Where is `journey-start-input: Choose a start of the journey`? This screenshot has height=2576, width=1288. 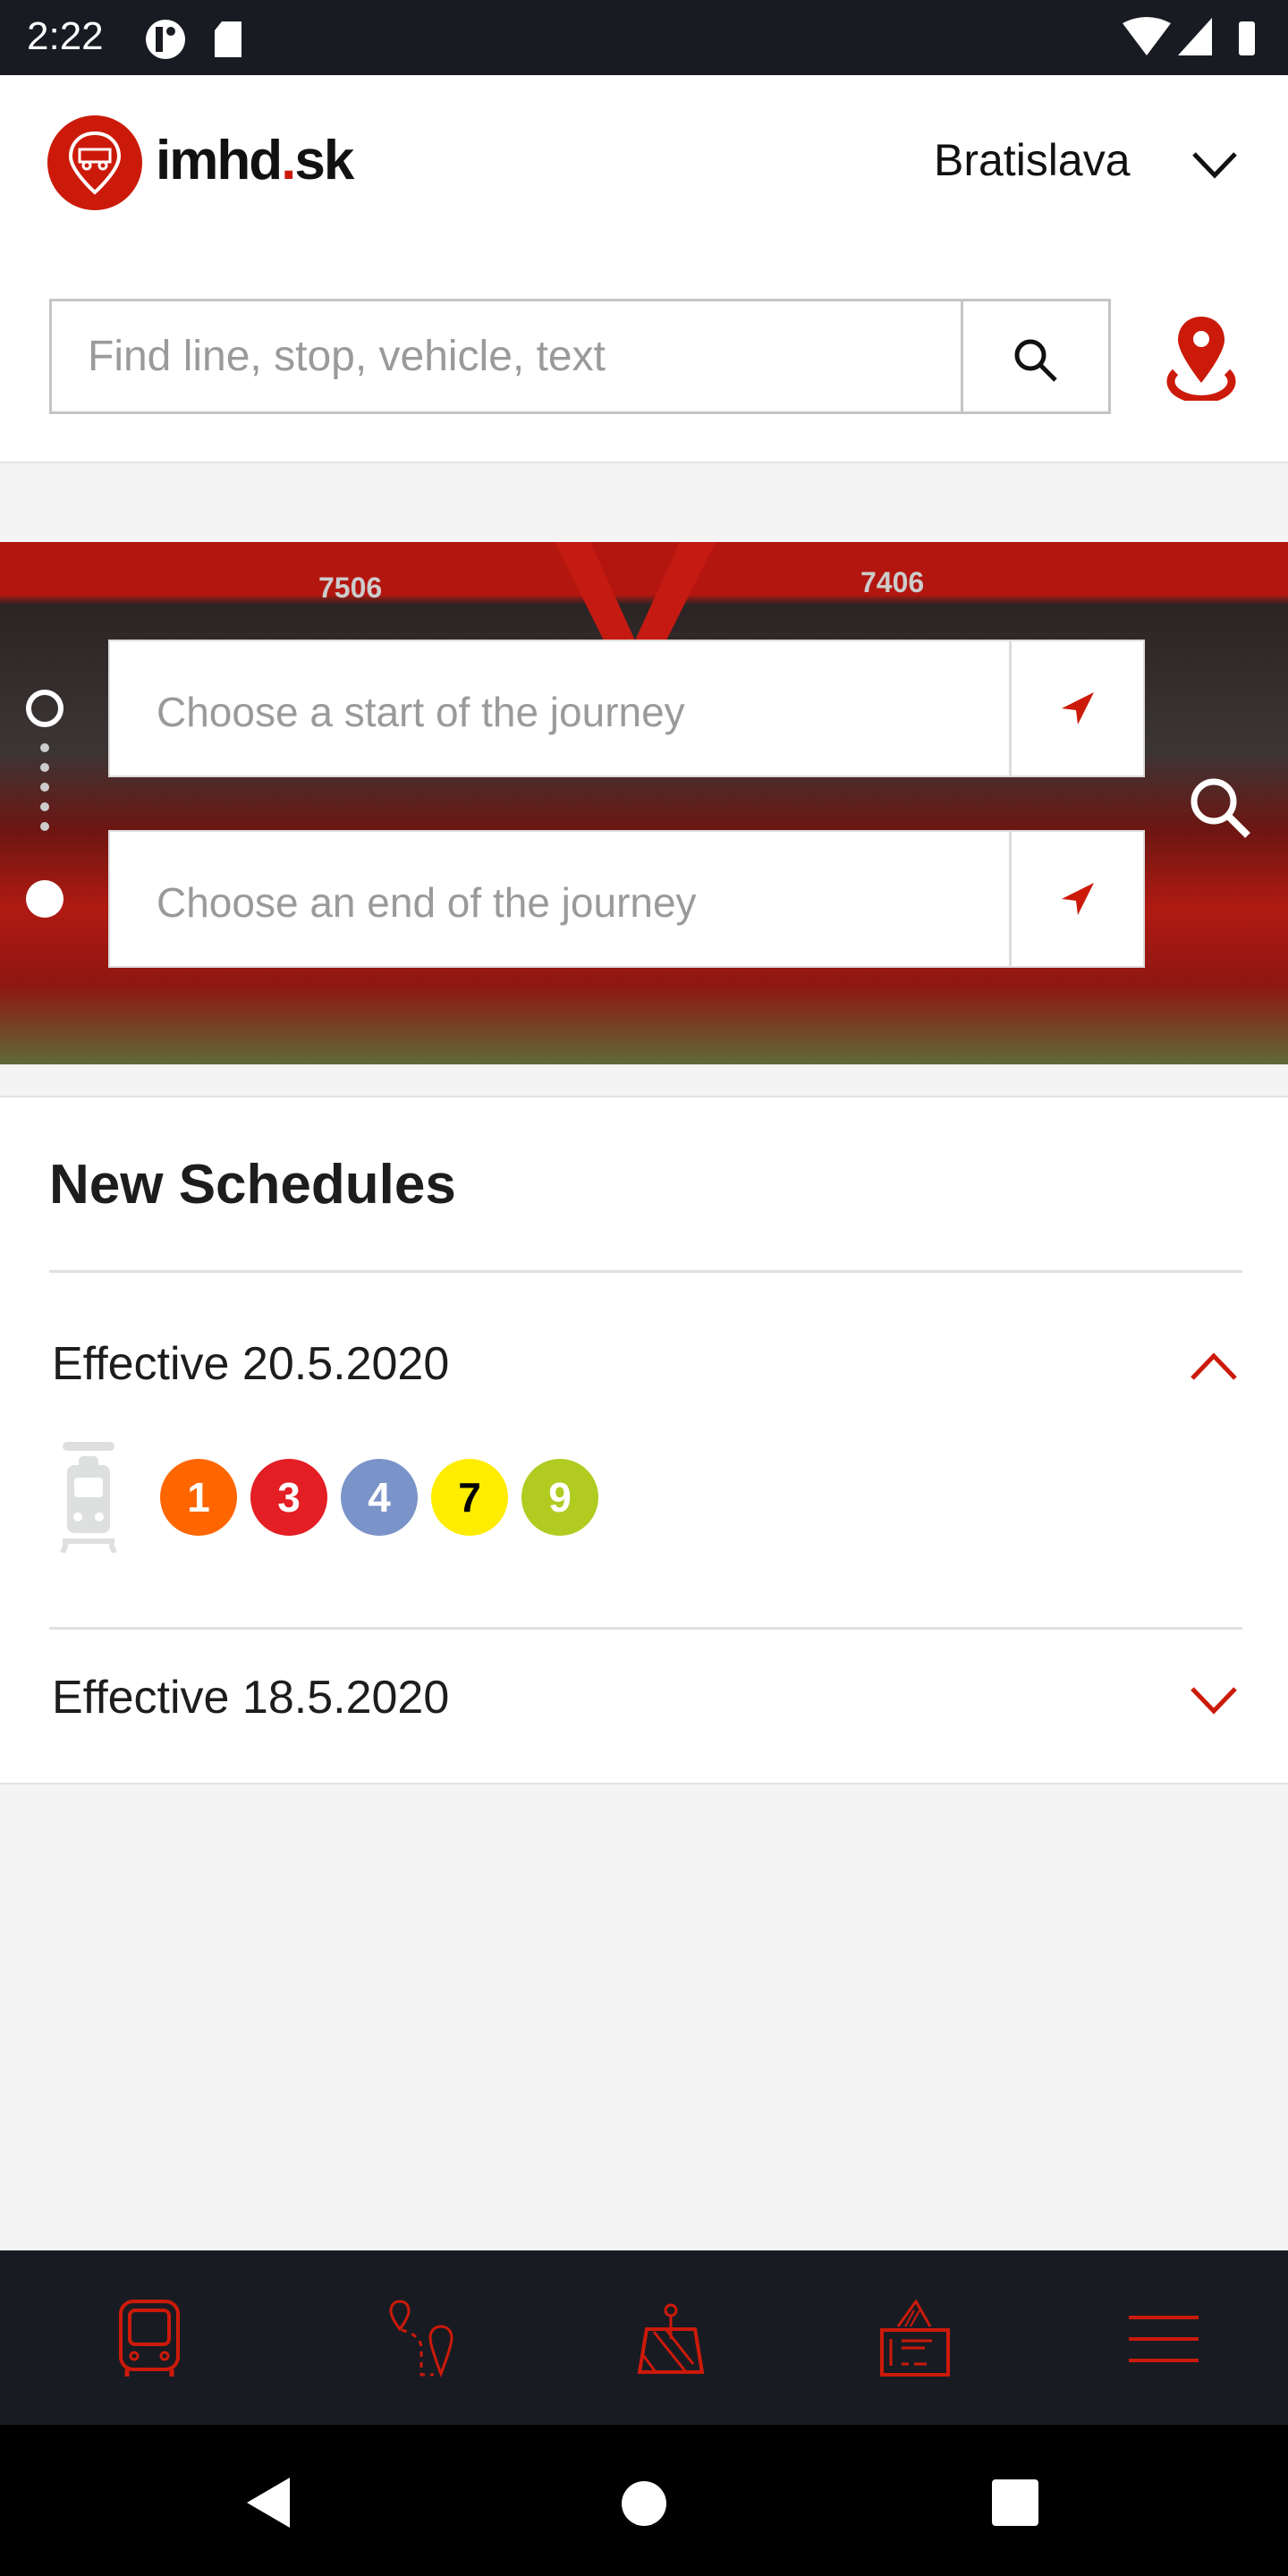 journey-start-input: Choose a start of the journey is located at coordinates (626, 708).